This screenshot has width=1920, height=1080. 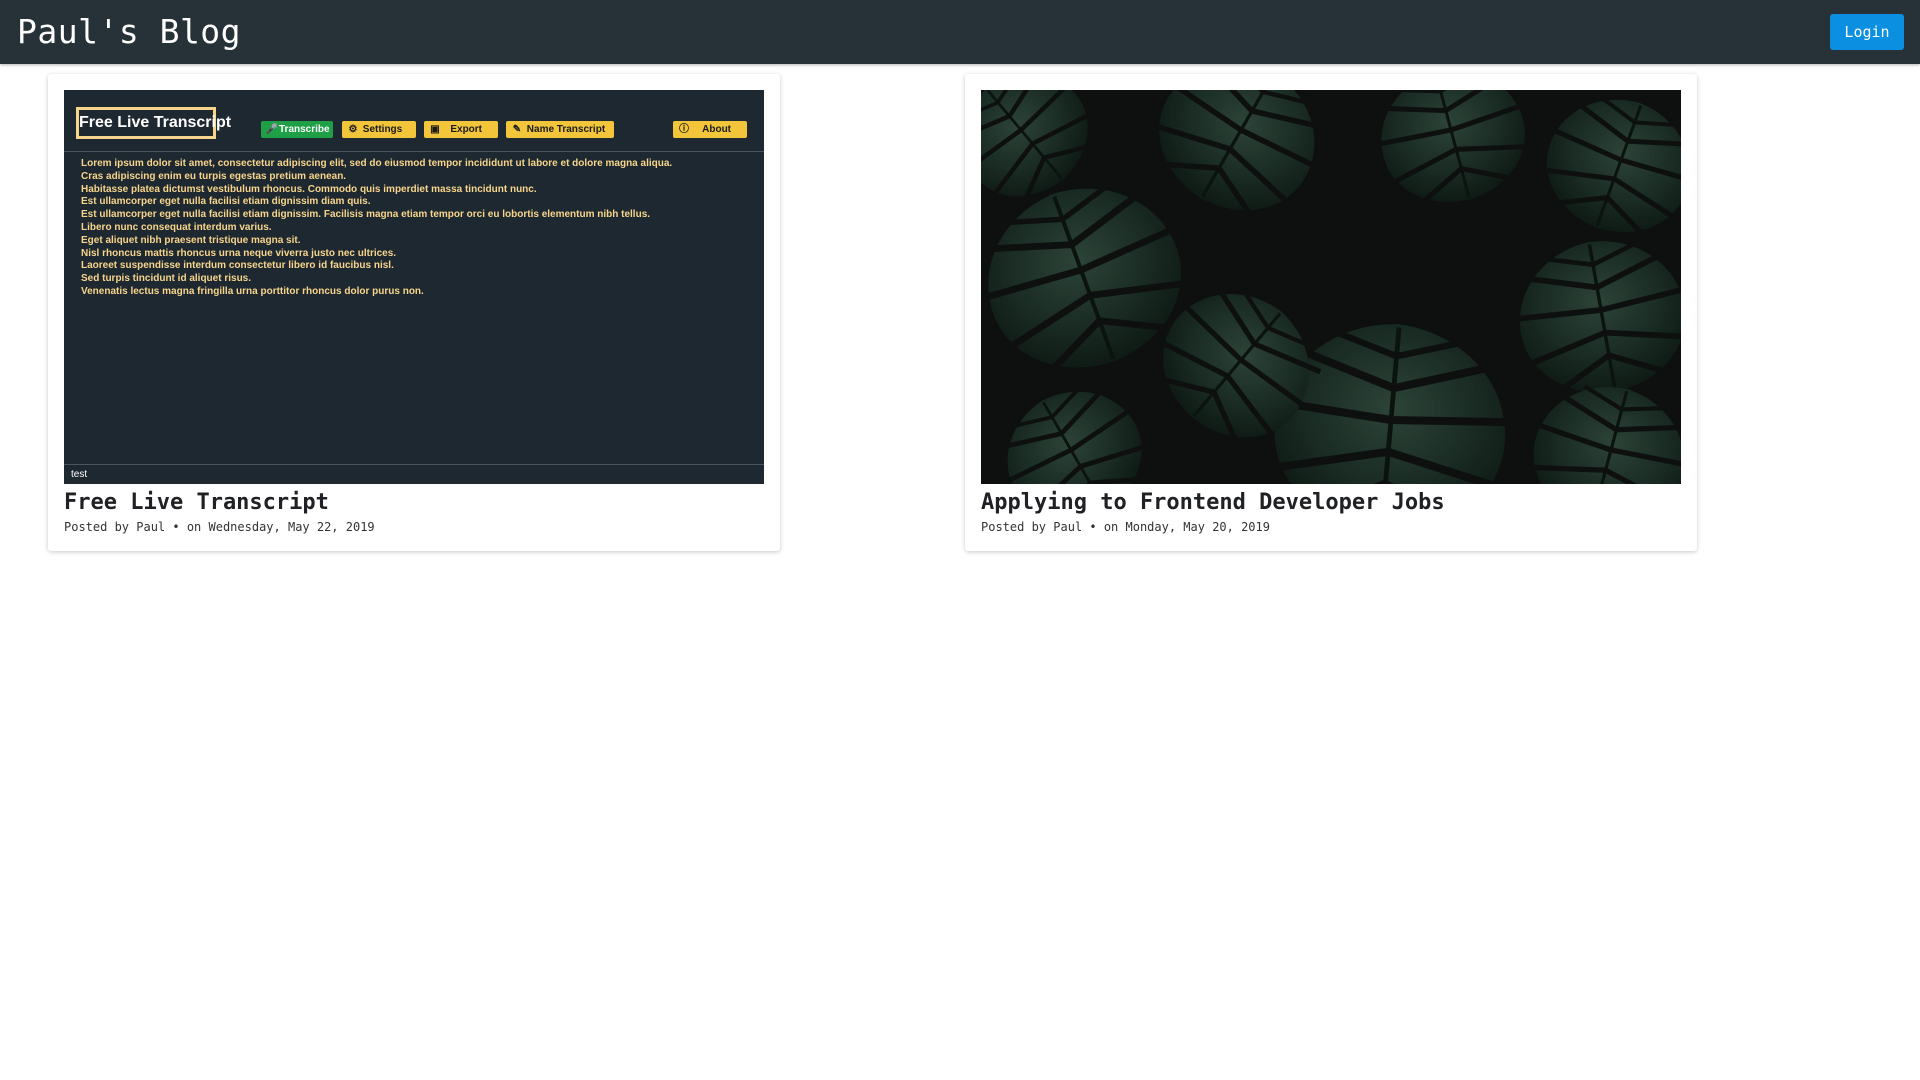 What do you see at coordinates (176, 227) in the screenshot?
I see `transcript-line: Libero nunc consequat interdum varius.` at bounding box center [176, 227].